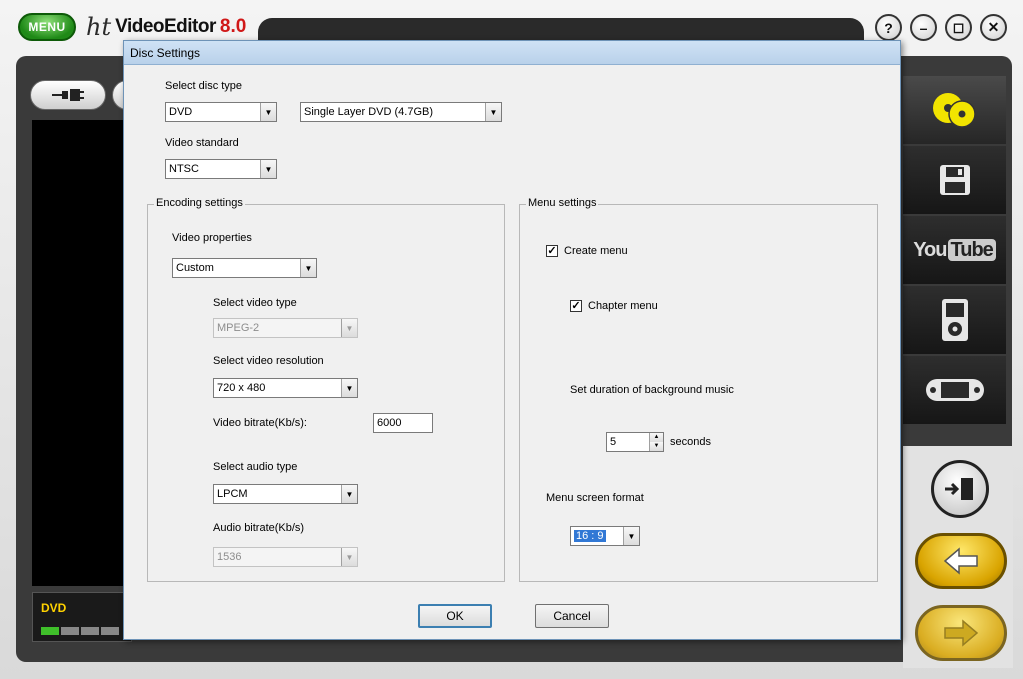 This screenshot has height=679, width=1023. I want to click on encoding-group-label: Encoding settings, so click(199, 203).